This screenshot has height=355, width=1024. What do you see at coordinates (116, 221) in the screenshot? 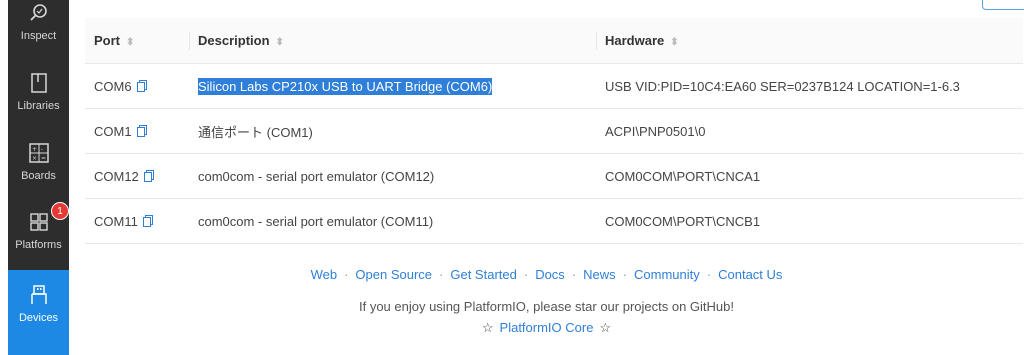
I see `port-name: COM11` at bounding box center [116, 221].